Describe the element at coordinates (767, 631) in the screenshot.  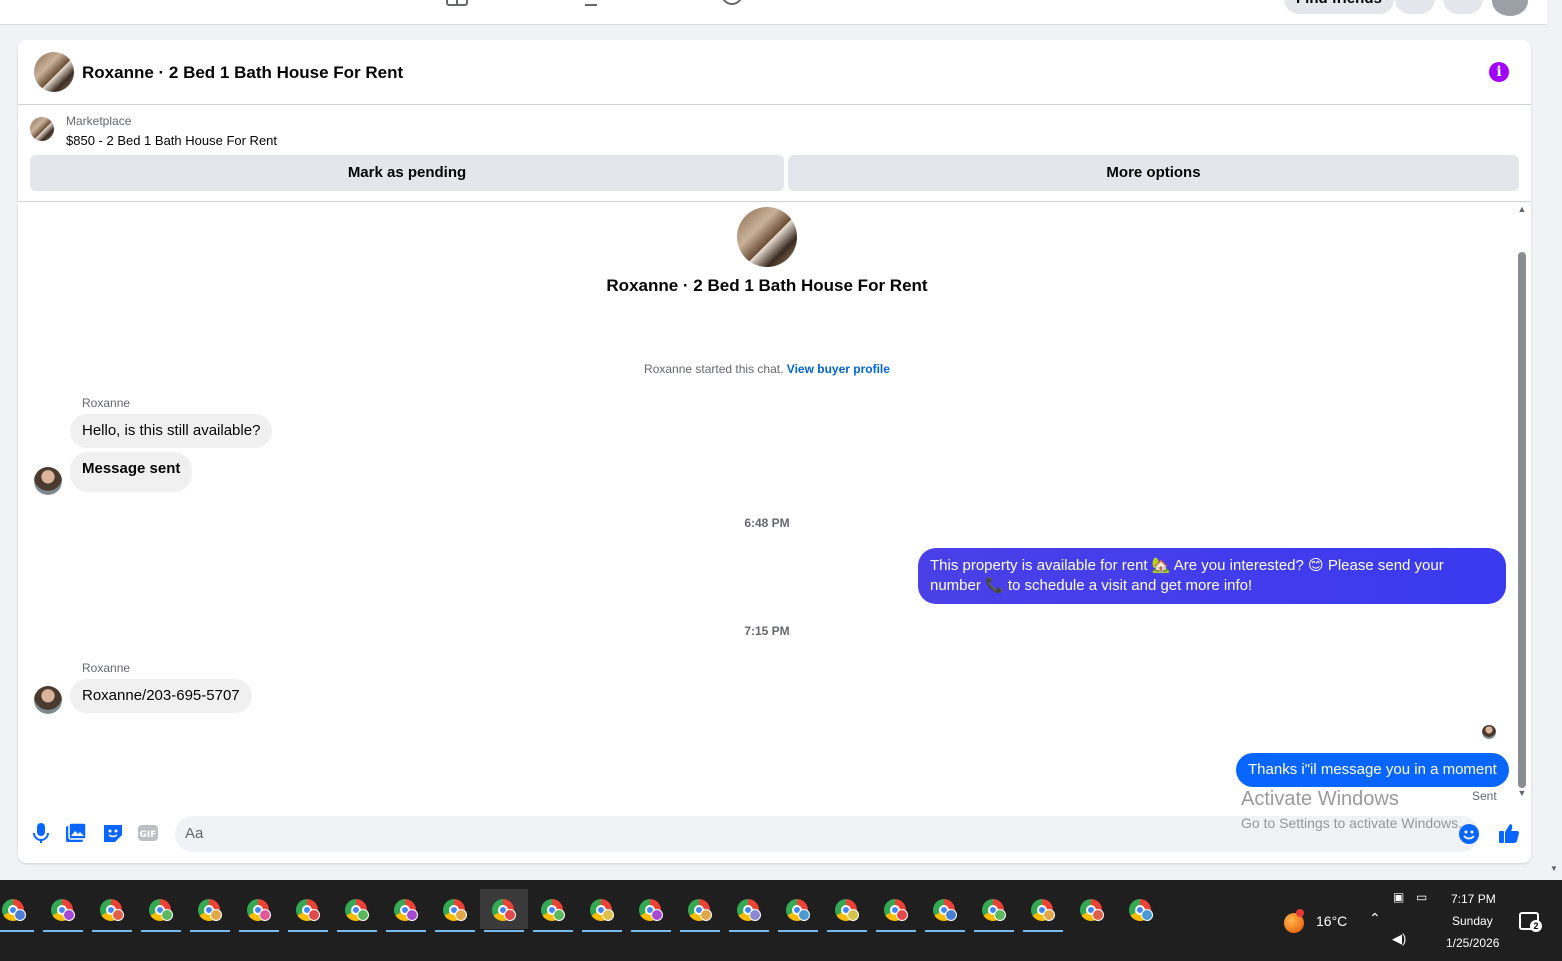
I see `timestamp: 7:15 PM` at that location.